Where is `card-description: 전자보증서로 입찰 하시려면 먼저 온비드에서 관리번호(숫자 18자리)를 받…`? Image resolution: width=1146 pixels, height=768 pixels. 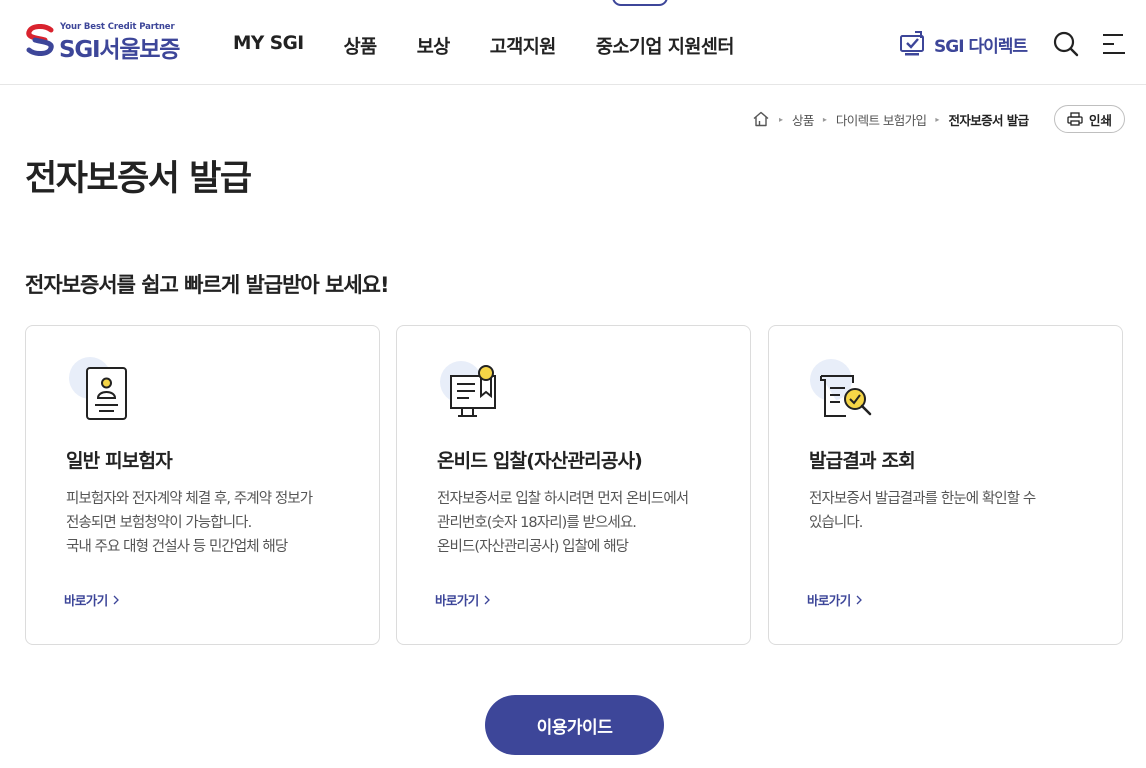 card-description: 전자보증서로 입찰 하시려면 먼저 온비드에서 관리번호(숫자 18자리)를 받… is located at coordinates (582, 523).